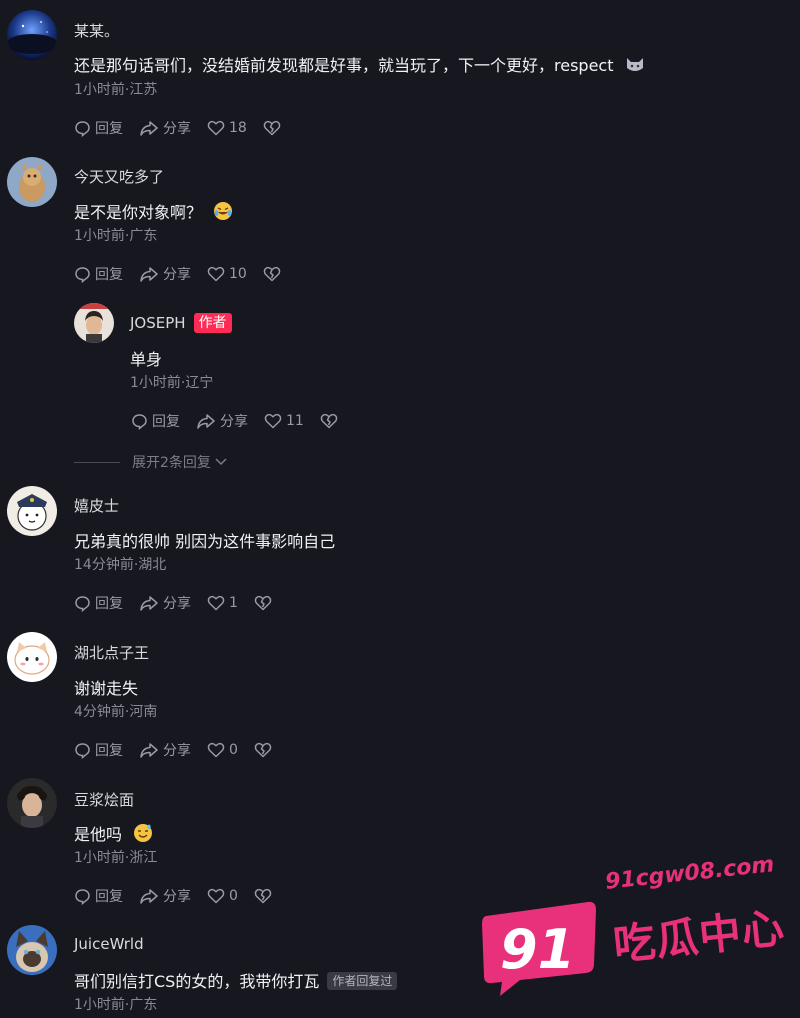 The image size is (800, 1018). What do you see at coordinates (116, 90) in the screenshot?
I see `comment-meta: 1小时前·江苏` at bounding box center [116, 90].